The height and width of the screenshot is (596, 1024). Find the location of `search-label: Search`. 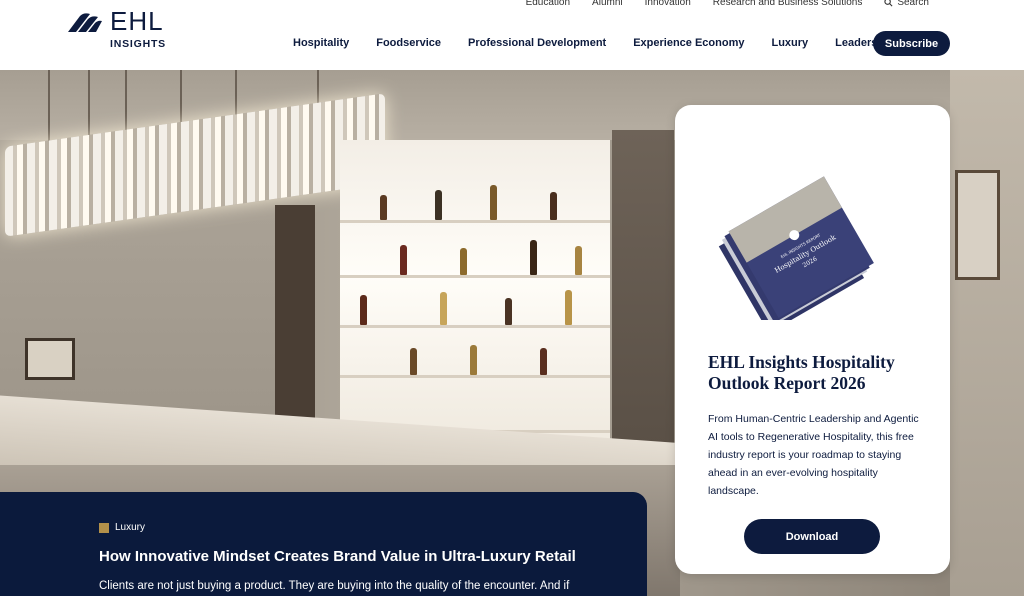

search-label: Search is located at coordinates (913, 4).